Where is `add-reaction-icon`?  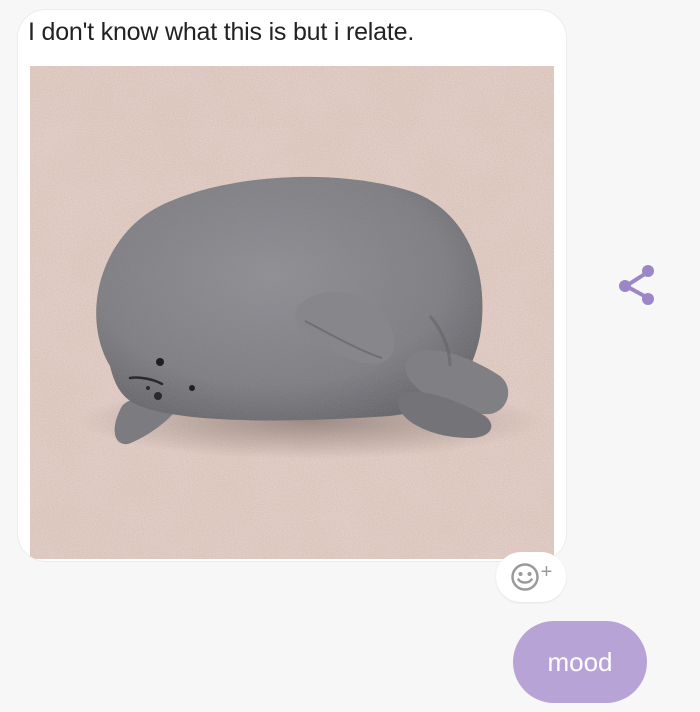
add-reaction-icon is located at coordinates (524, 577).